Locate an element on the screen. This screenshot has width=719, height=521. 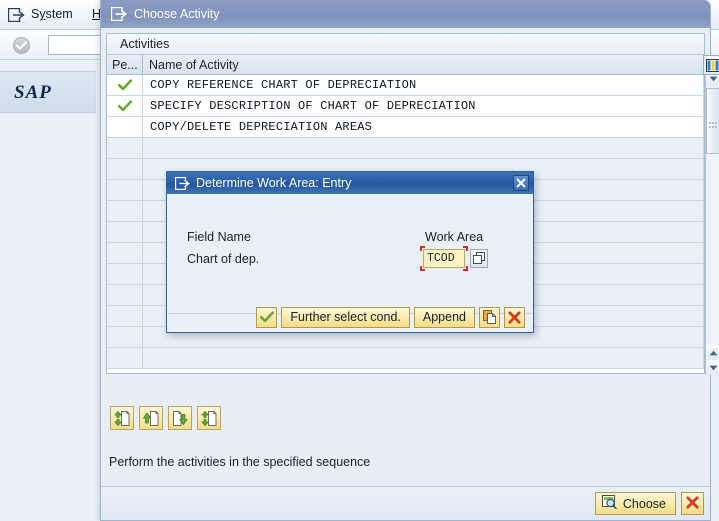
append-button: Append is located at coordinates (444, 317).